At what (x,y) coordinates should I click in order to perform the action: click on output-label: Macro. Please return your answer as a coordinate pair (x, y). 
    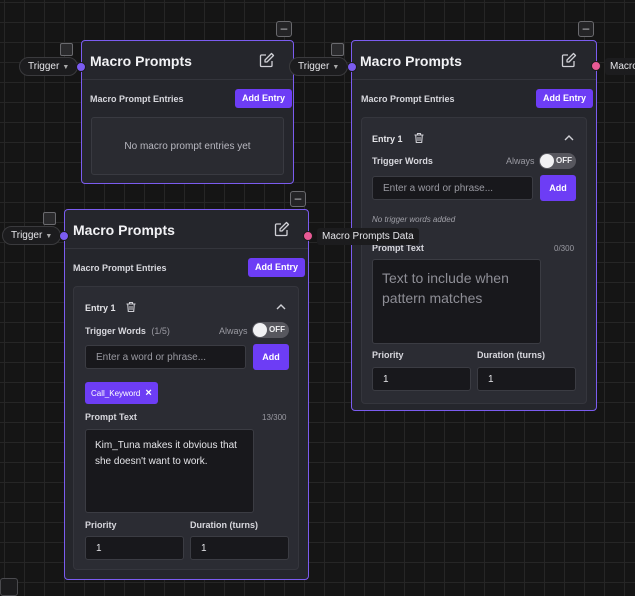
    Looking at the image, I should click on (620, 66).